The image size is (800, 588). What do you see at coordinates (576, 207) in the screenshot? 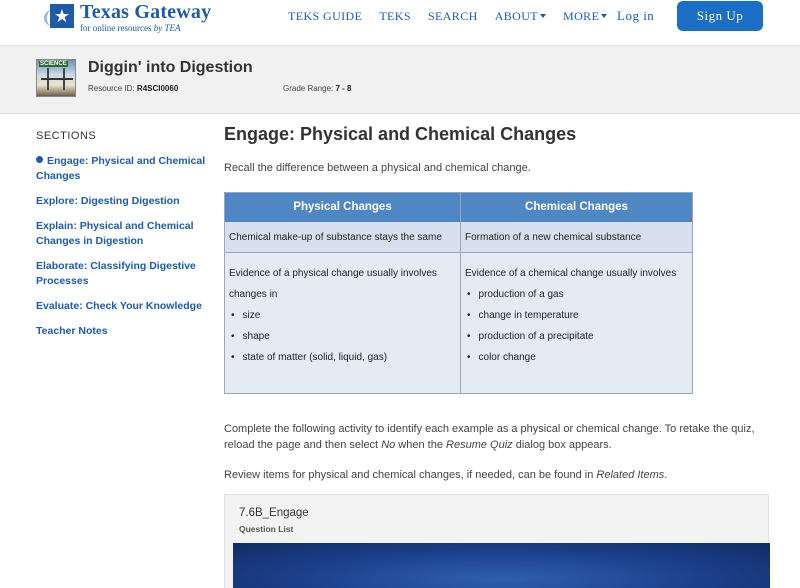
I see `table-header-chemical: Chemical Changes` at bounding box center [576, 207].